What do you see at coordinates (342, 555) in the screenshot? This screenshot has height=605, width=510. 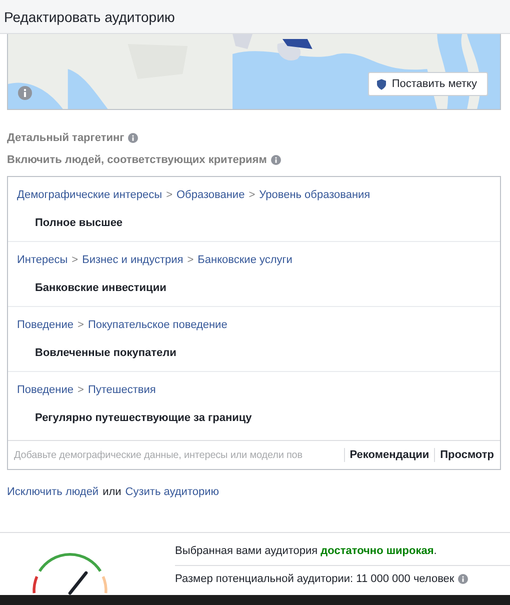 I see `audience-summary: Выбранная вами аудитория достаточно широкая.` at bounding box center [342, 555].